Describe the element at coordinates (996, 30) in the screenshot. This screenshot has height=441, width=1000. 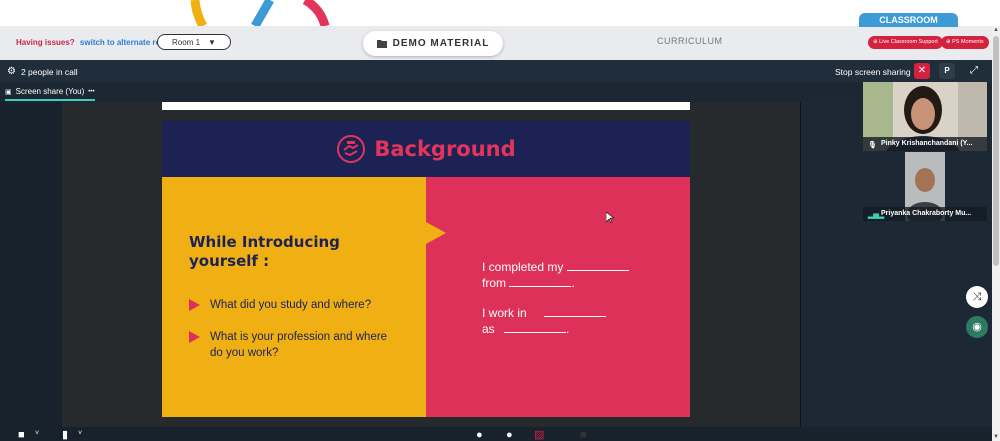
I see `scroll-up-icon: ▲` at that location.